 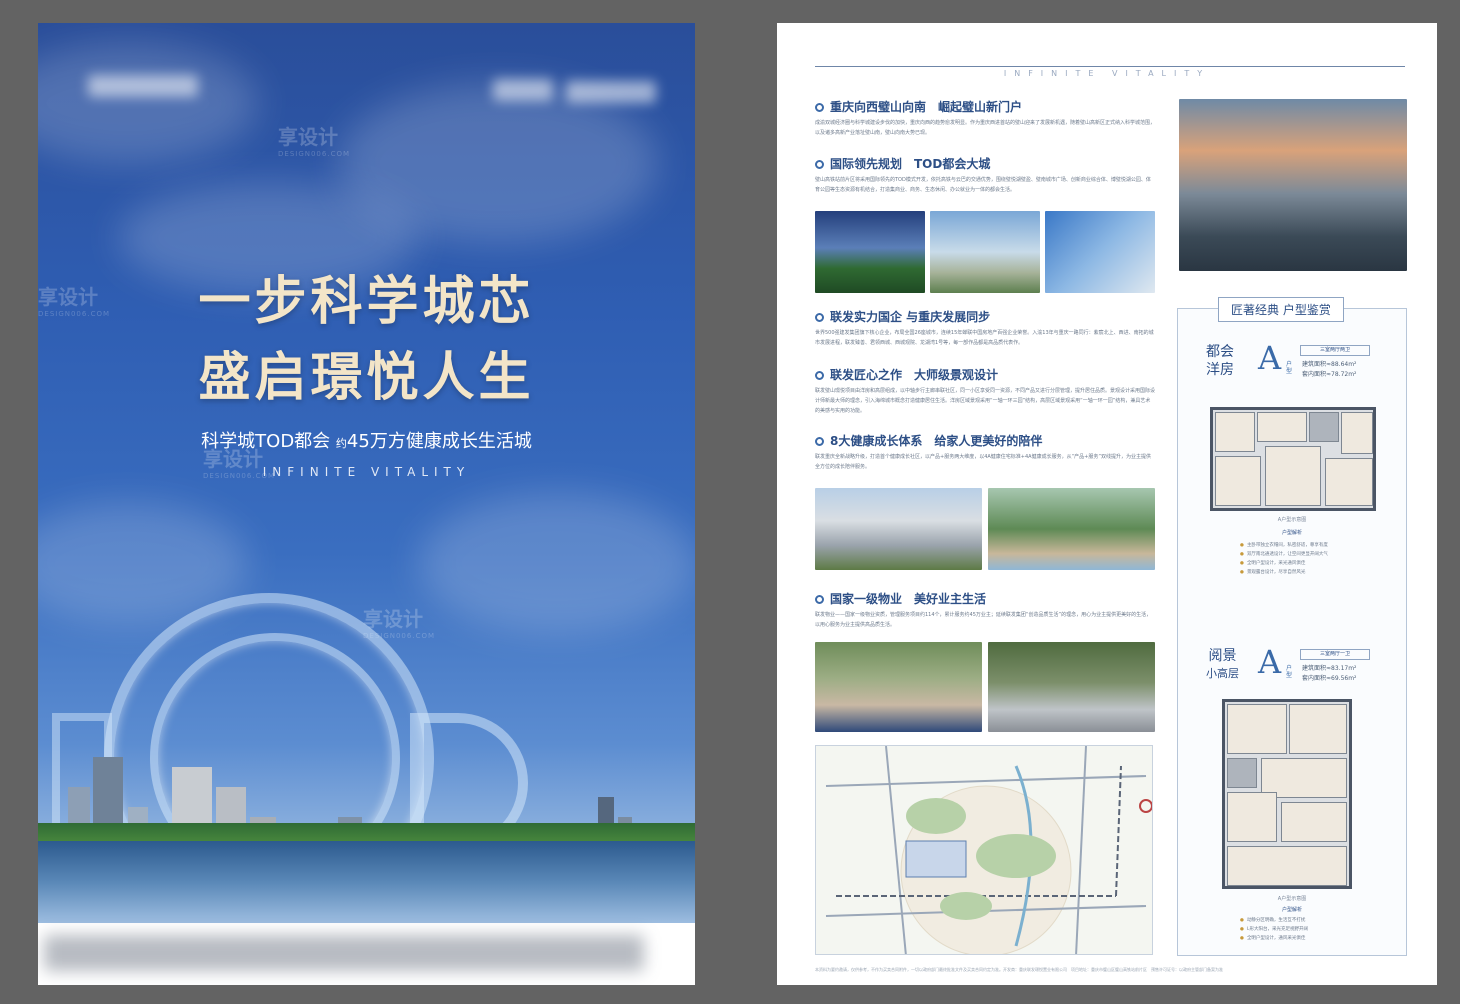 What do you see at coordinates (366, 882) in the screenshot?
I see `water-reflection` at bounding box center [366, 882].